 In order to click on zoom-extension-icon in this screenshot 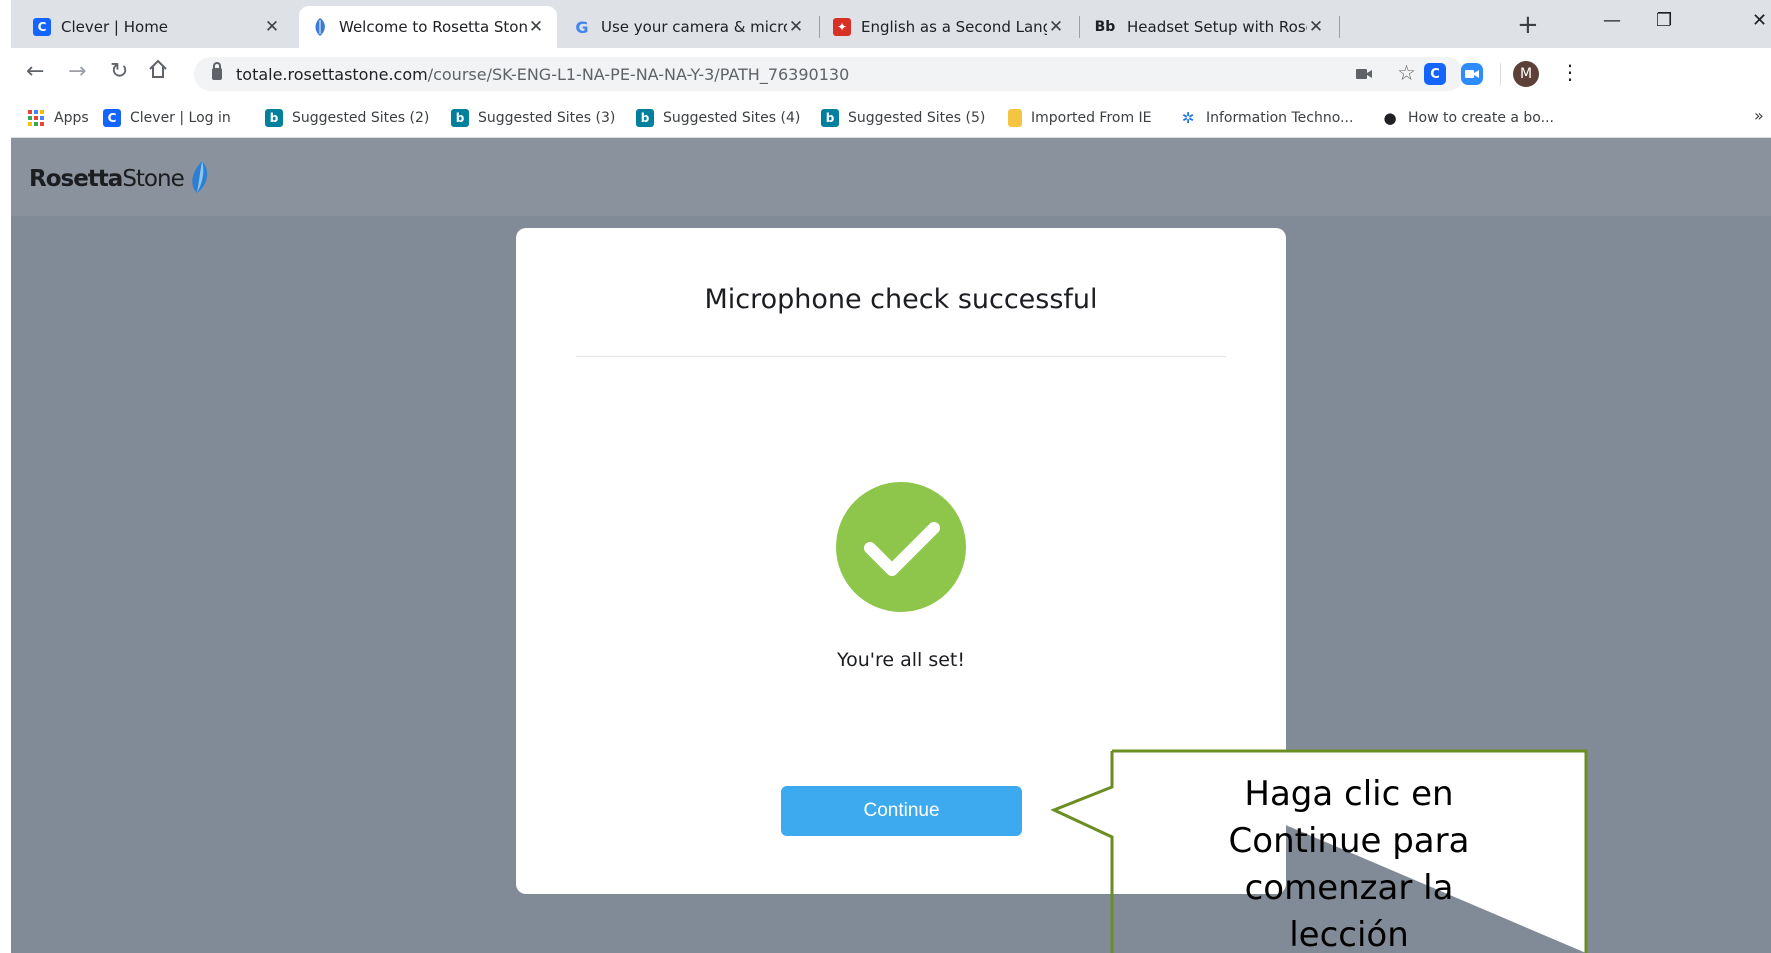, I will do `click(1472, 74)`.